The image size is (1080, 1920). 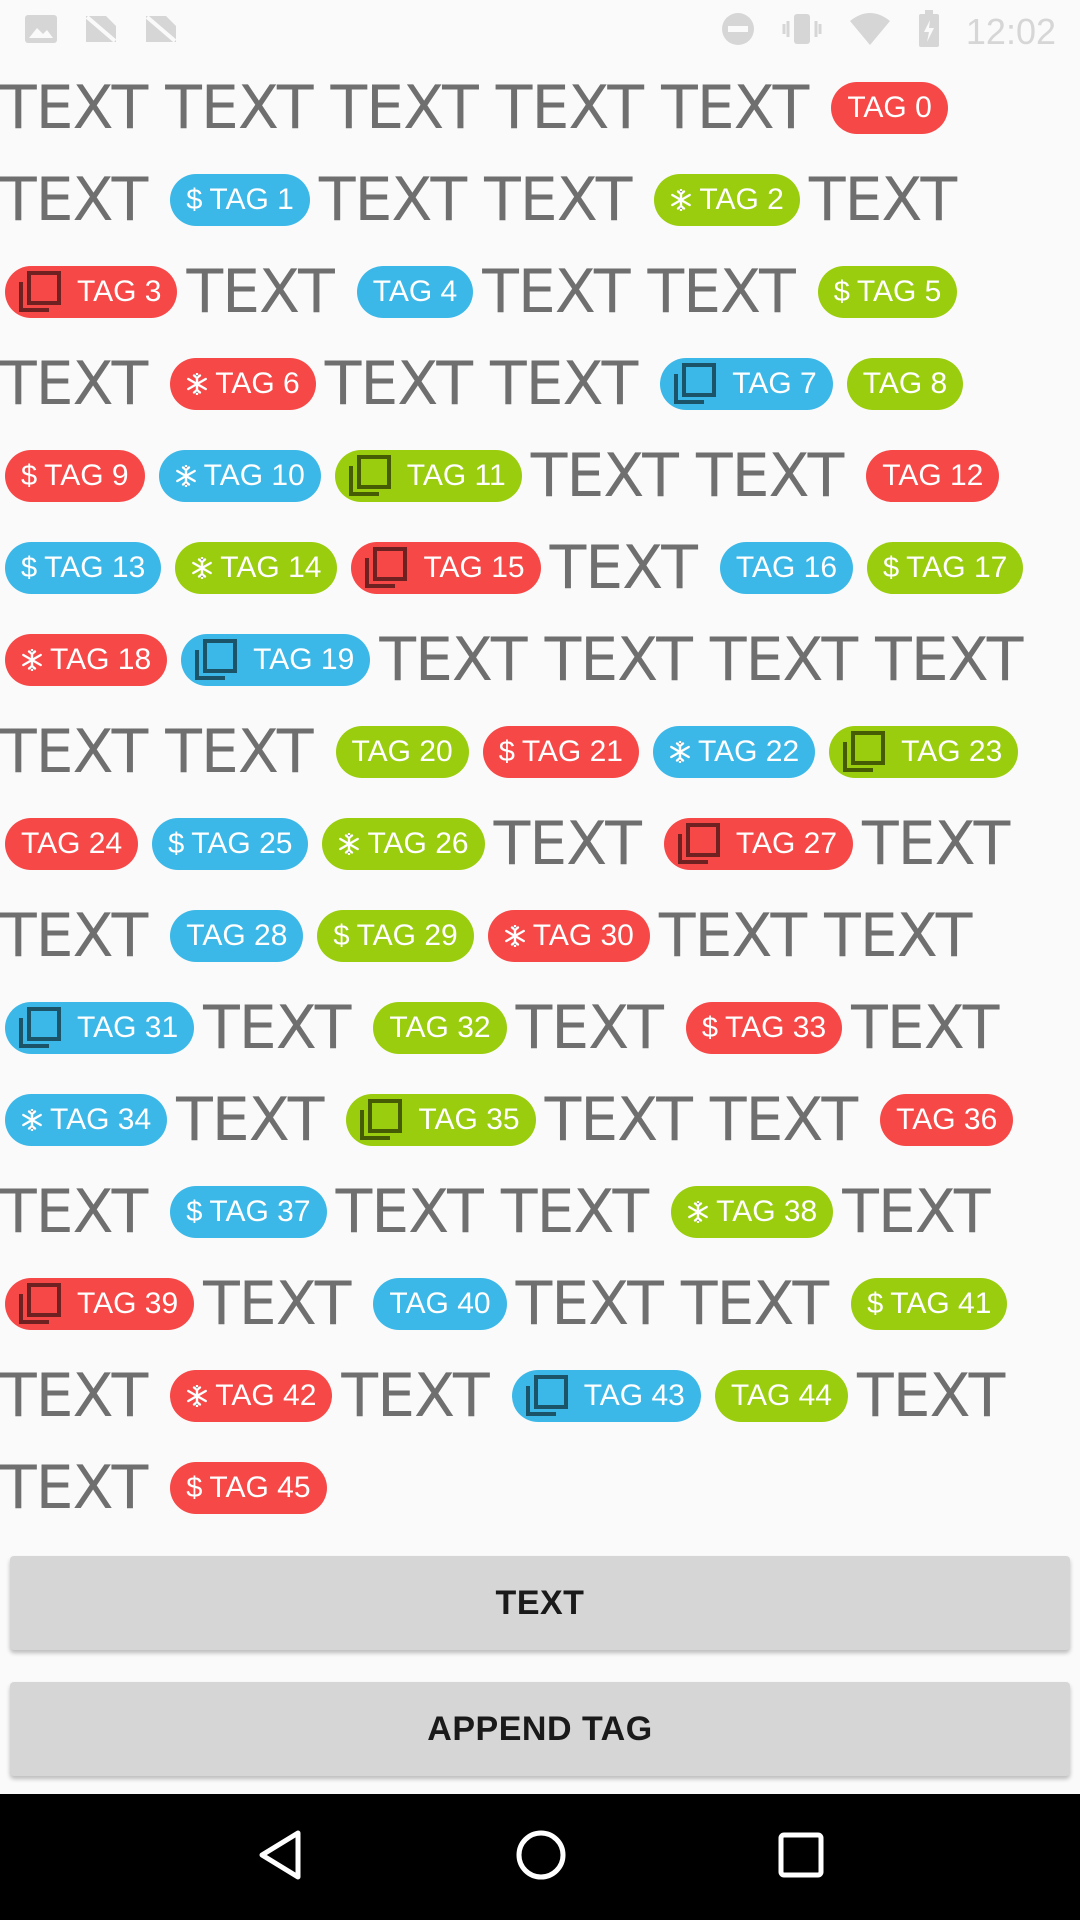 What do you see at coordinates (786, 568) in the screenshot?
I see `tag-chip: TAG 16` at bounding box center [786, 568].